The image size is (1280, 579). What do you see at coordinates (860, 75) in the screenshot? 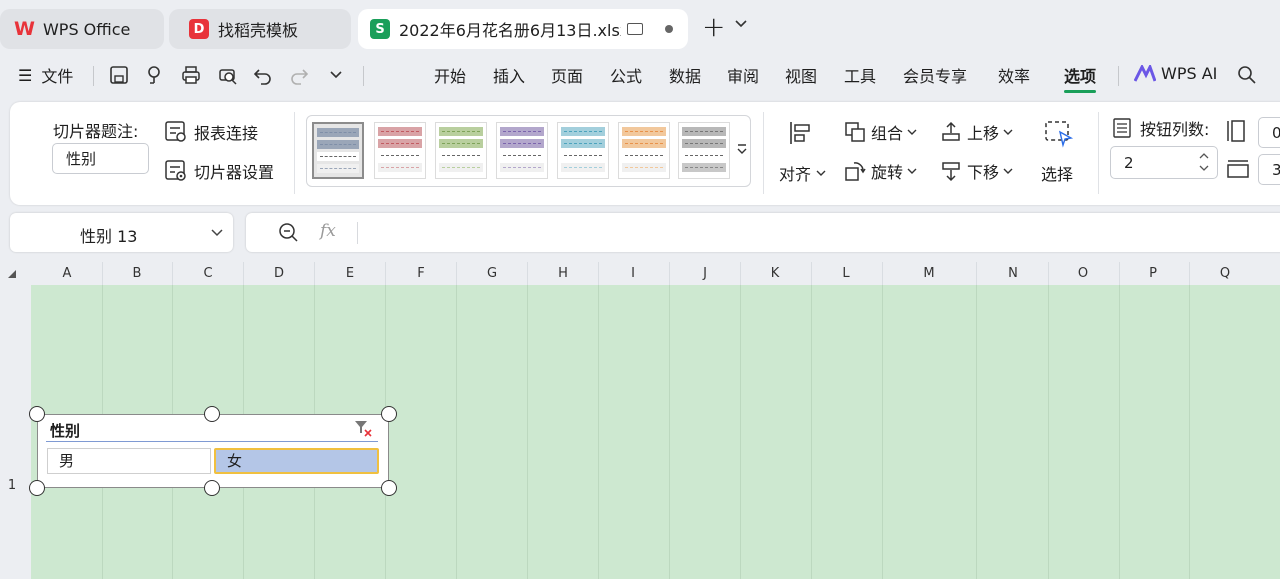
I see `ribbon-tab-7: 工具` at bounding box center [860, 75].